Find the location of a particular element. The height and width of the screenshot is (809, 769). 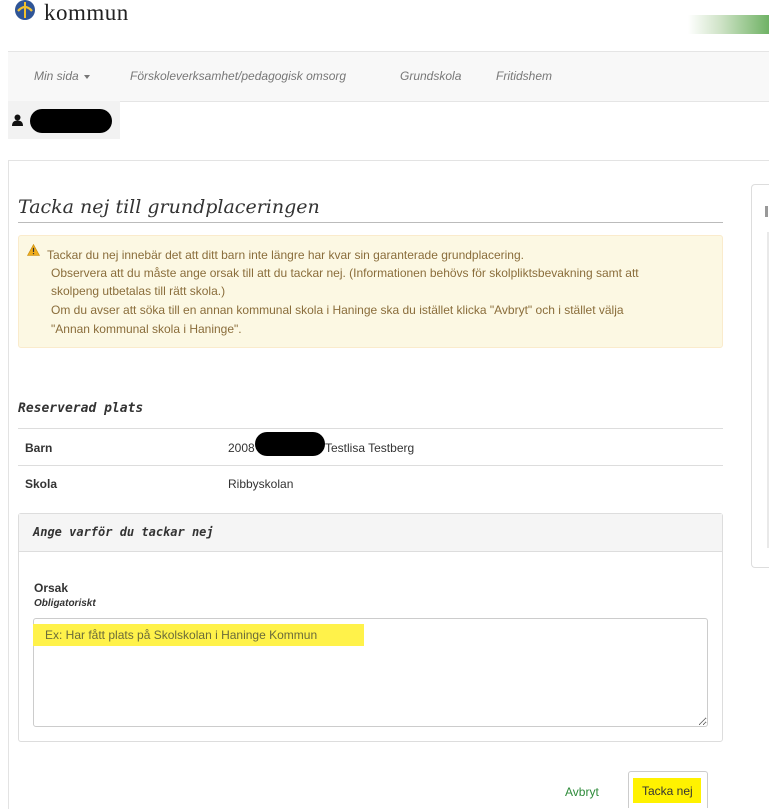

caret-down-icon is located at coordinates (86, 76).